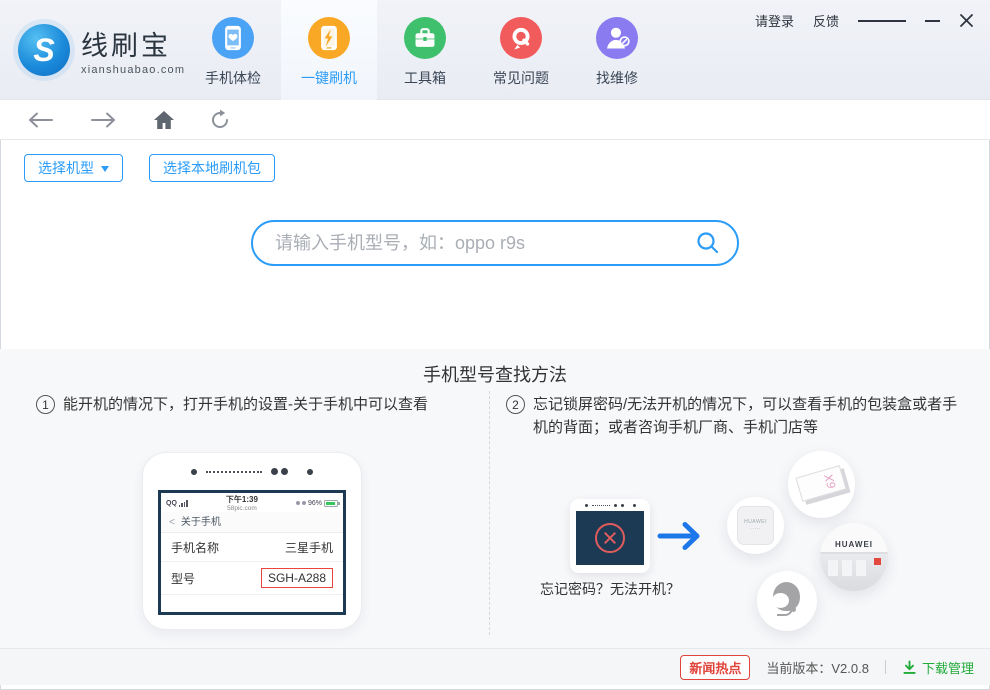 This screenshot has width=990, height=690. I want to click on phone-back-graphic: HUAWEI ·····, so click(755, 525).